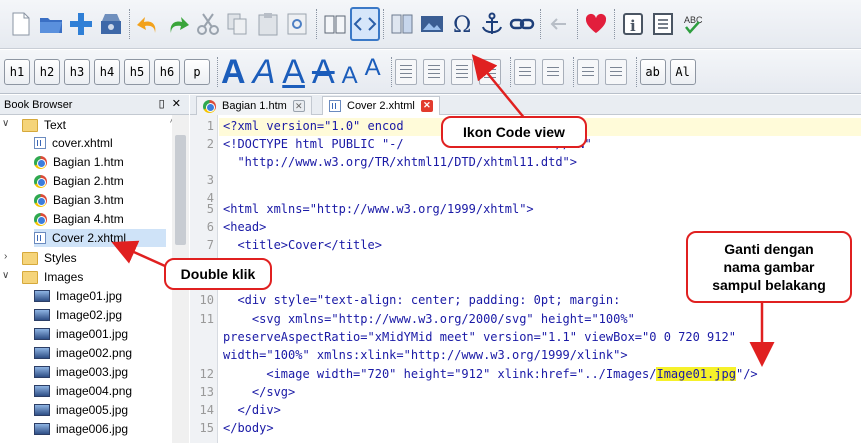 The height and width of the screenshot is (443, 861). I want to click on split-view-icon, so click(402, 24).